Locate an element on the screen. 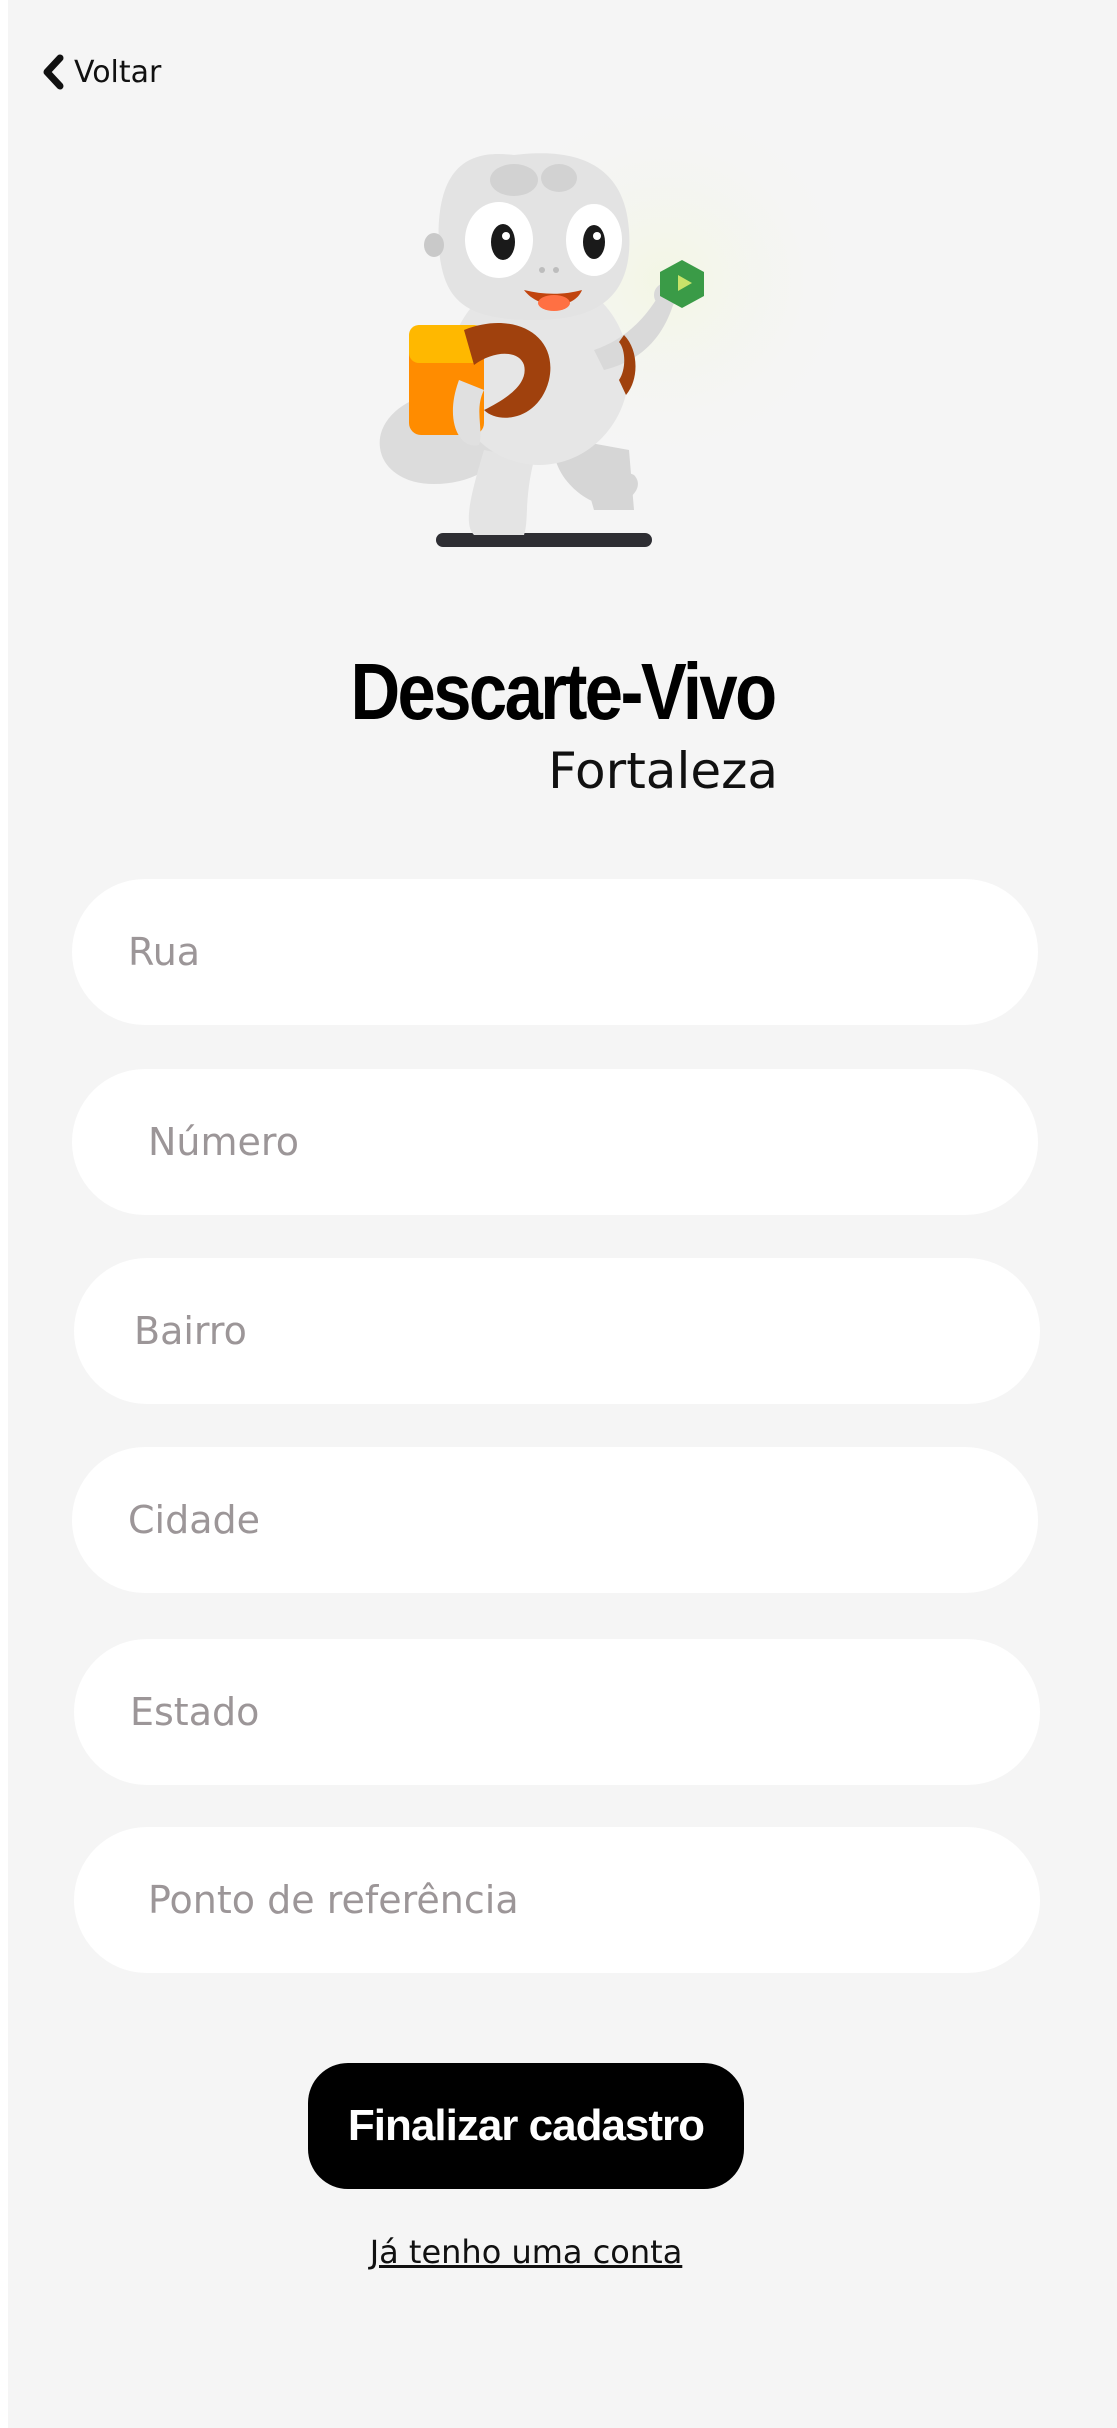  neighborhood-input is located at coordinates (557, 1331).